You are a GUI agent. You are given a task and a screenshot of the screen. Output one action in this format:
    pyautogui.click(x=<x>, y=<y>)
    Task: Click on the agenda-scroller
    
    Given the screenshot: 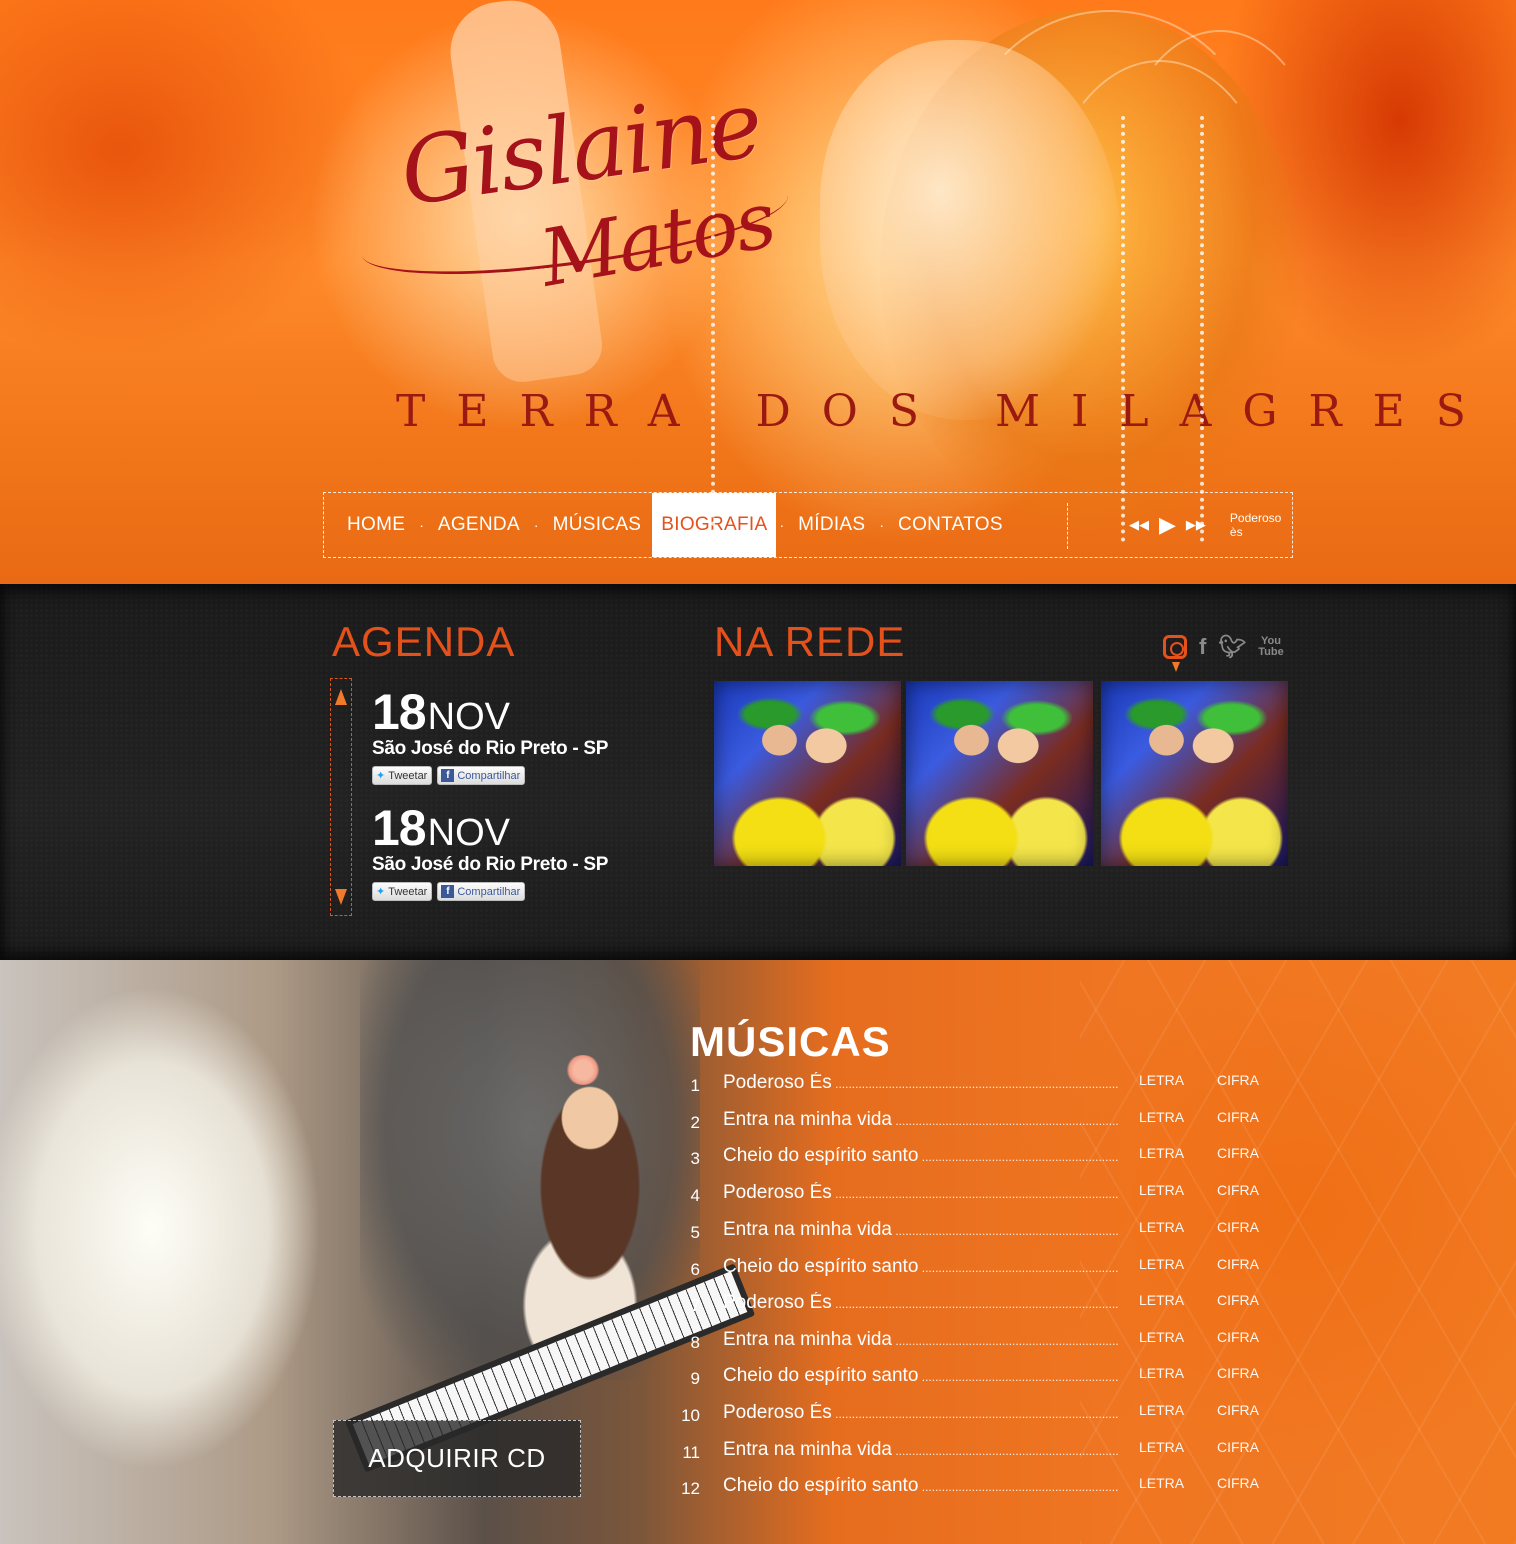 What is the action you would take?
    pyautogui.click(x=341, y=797)
    